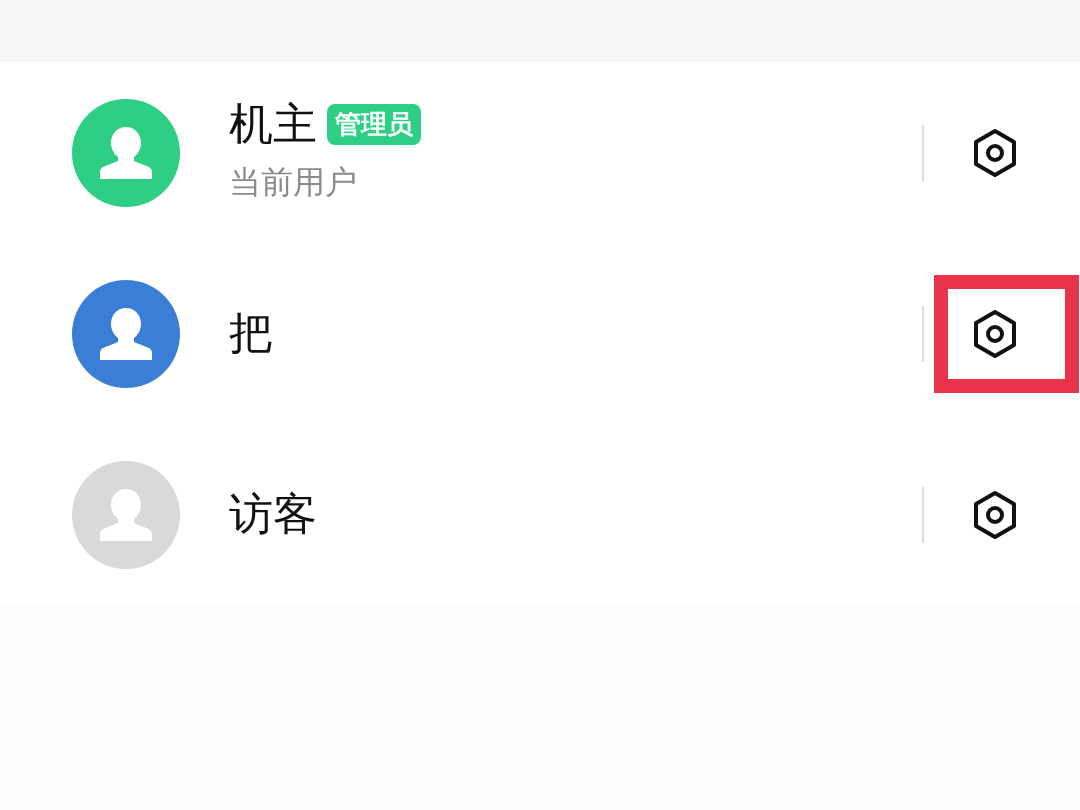  I want to click on user-name: 机主, so click(273, 124).